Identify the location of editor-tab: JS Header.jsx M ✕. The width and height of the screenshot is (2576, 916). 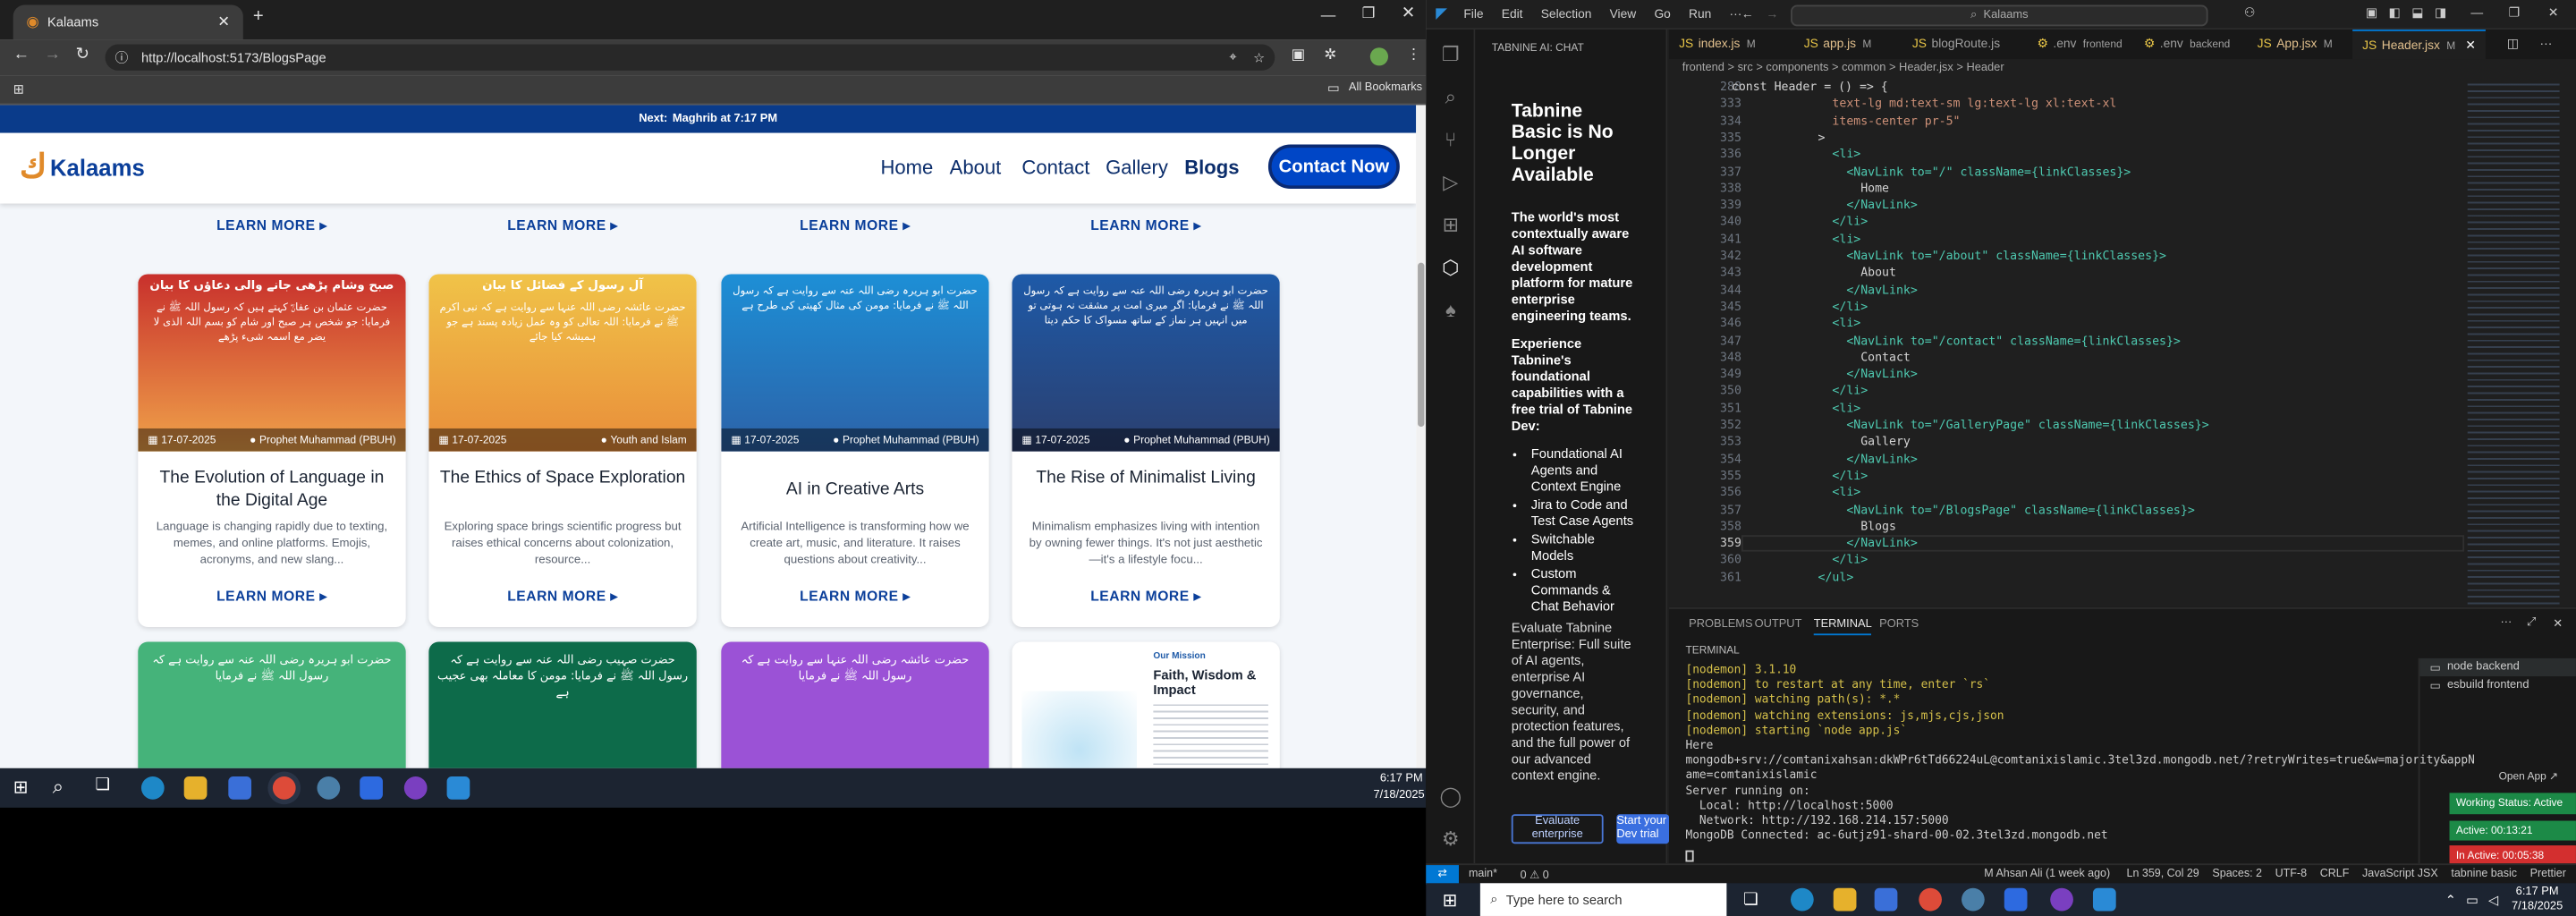
(2419, 45).